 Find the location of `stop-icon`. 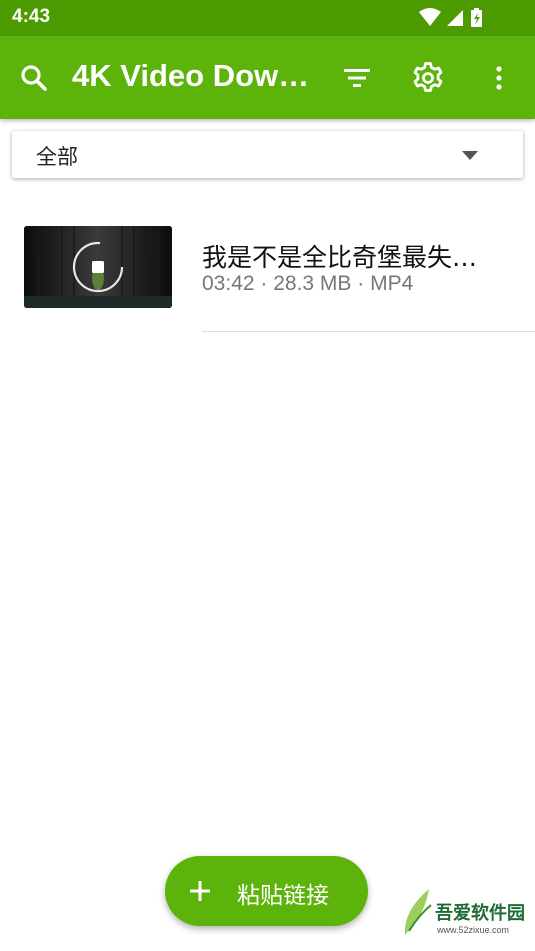

stop-icon is located at coordinates (98, 267).